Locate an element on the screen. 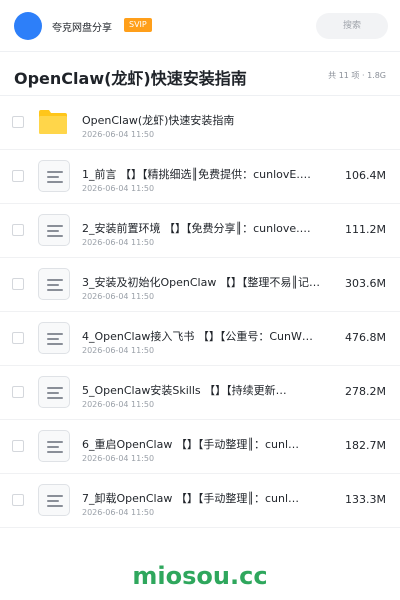 The image size is (400, 600). folder-titlebar: OpenClaw(龙虾)快速安装指南 共 11 项 · 1.8G is located at coordinates (200, 74).